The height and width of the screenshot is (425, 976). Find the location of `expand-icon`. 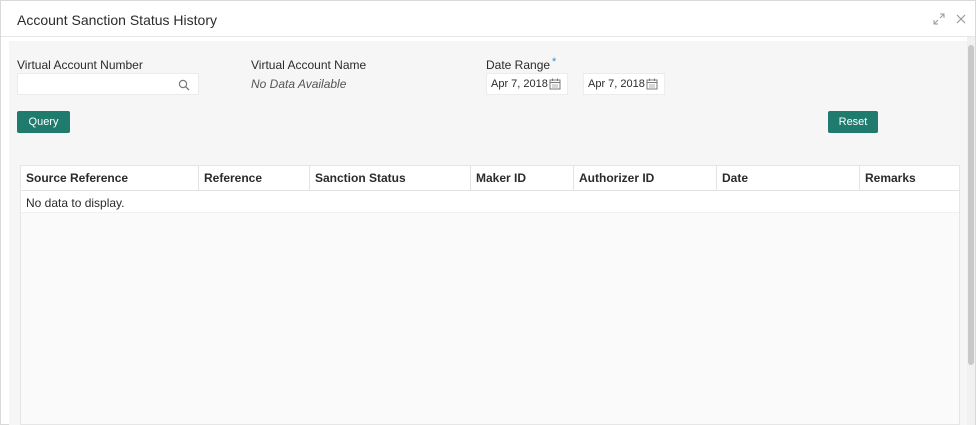

expand-icon is located at coordinates (939, 18).